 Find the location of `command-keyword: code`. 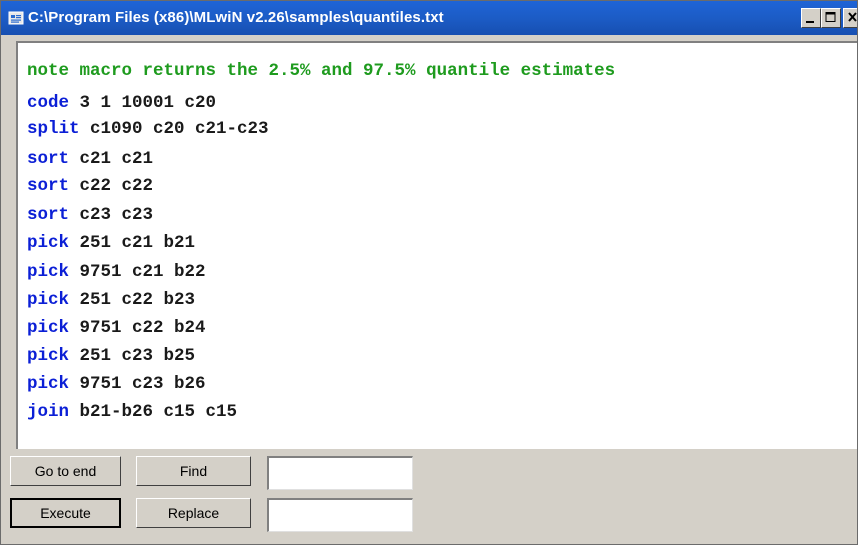

command-keyword: code is located at coordinates (48, 103).